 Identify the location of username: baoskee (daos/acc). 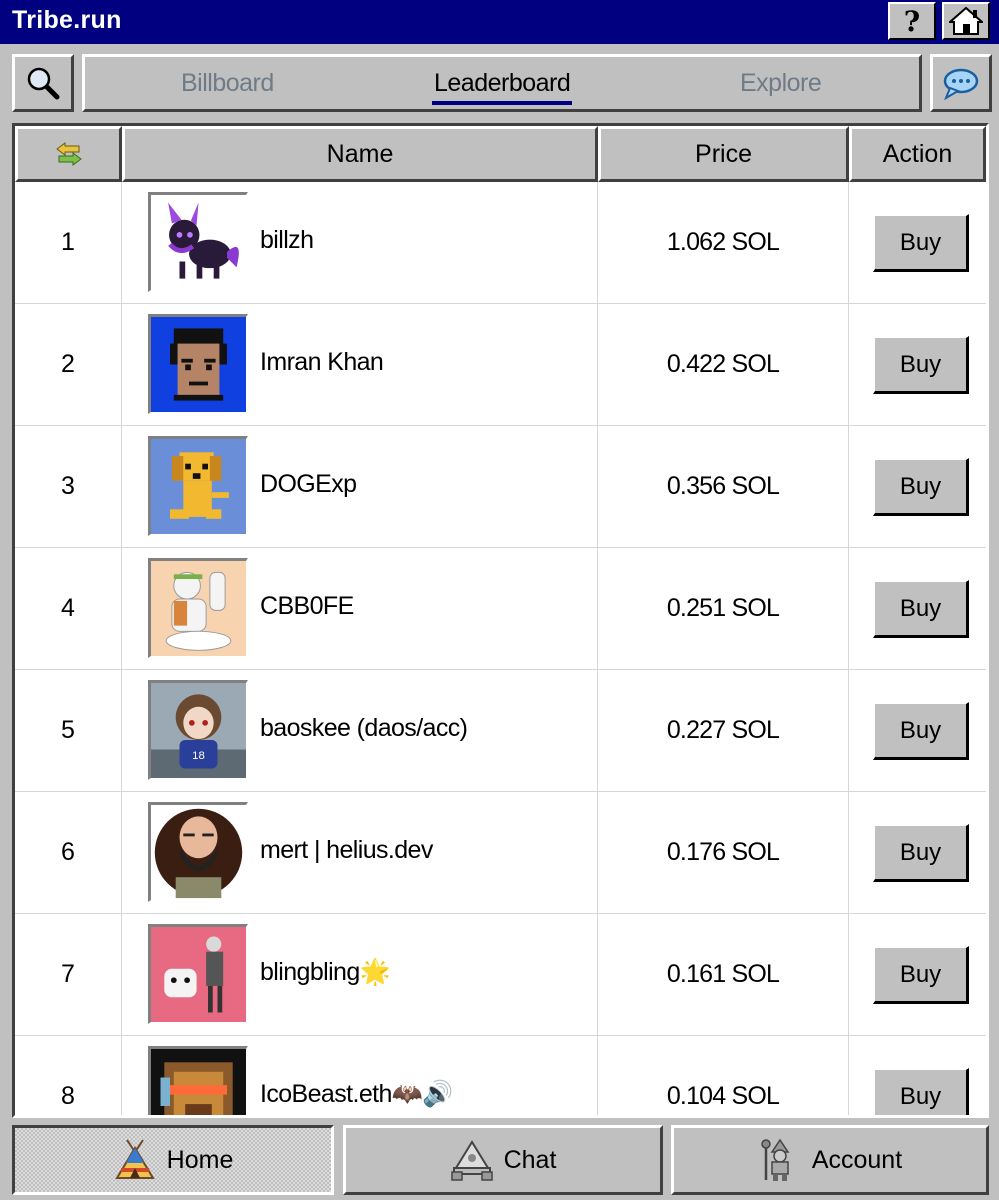
(364, 728).